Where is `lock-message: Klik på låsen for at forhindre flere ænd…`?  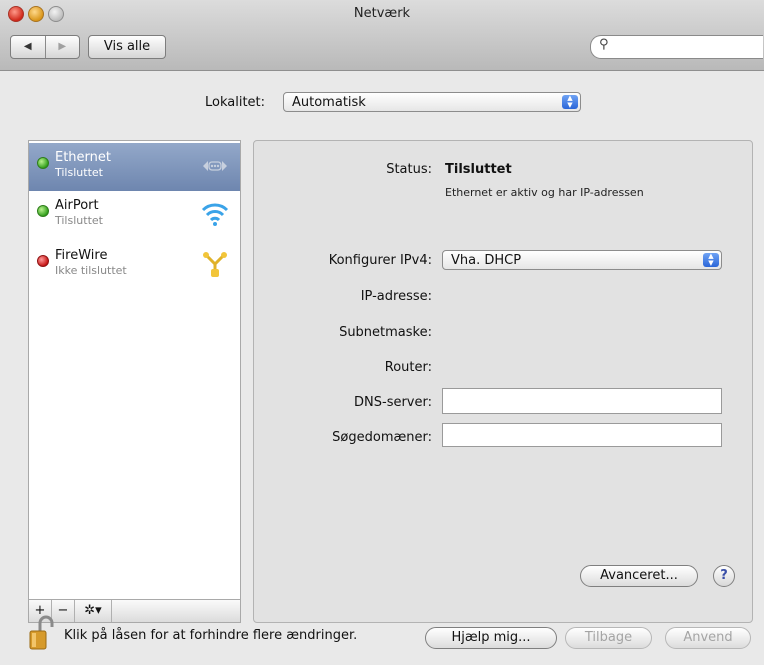 lock-message: Klik på låsen for at forhindre flere ænd… is located at coordinates (211, 635).